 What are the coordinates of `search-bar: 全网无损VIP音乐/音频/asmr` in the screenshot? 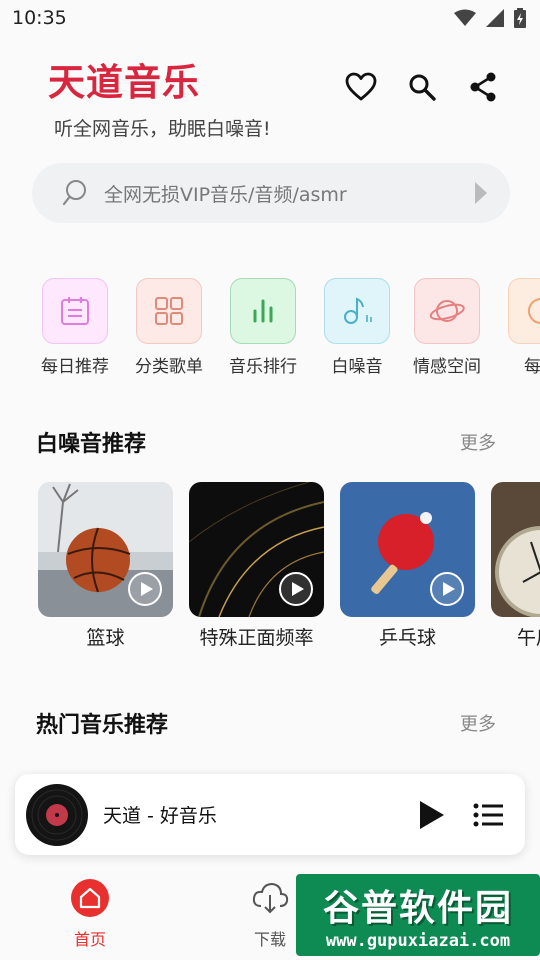 It's located at (271, 193).